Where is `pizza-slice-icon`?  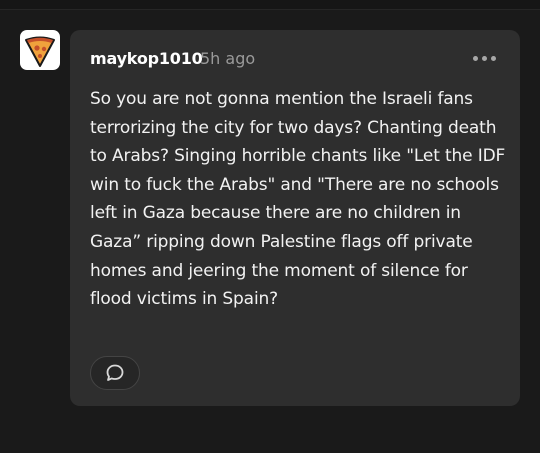 pizza-slice-icon is located at coordinates (40, 51).